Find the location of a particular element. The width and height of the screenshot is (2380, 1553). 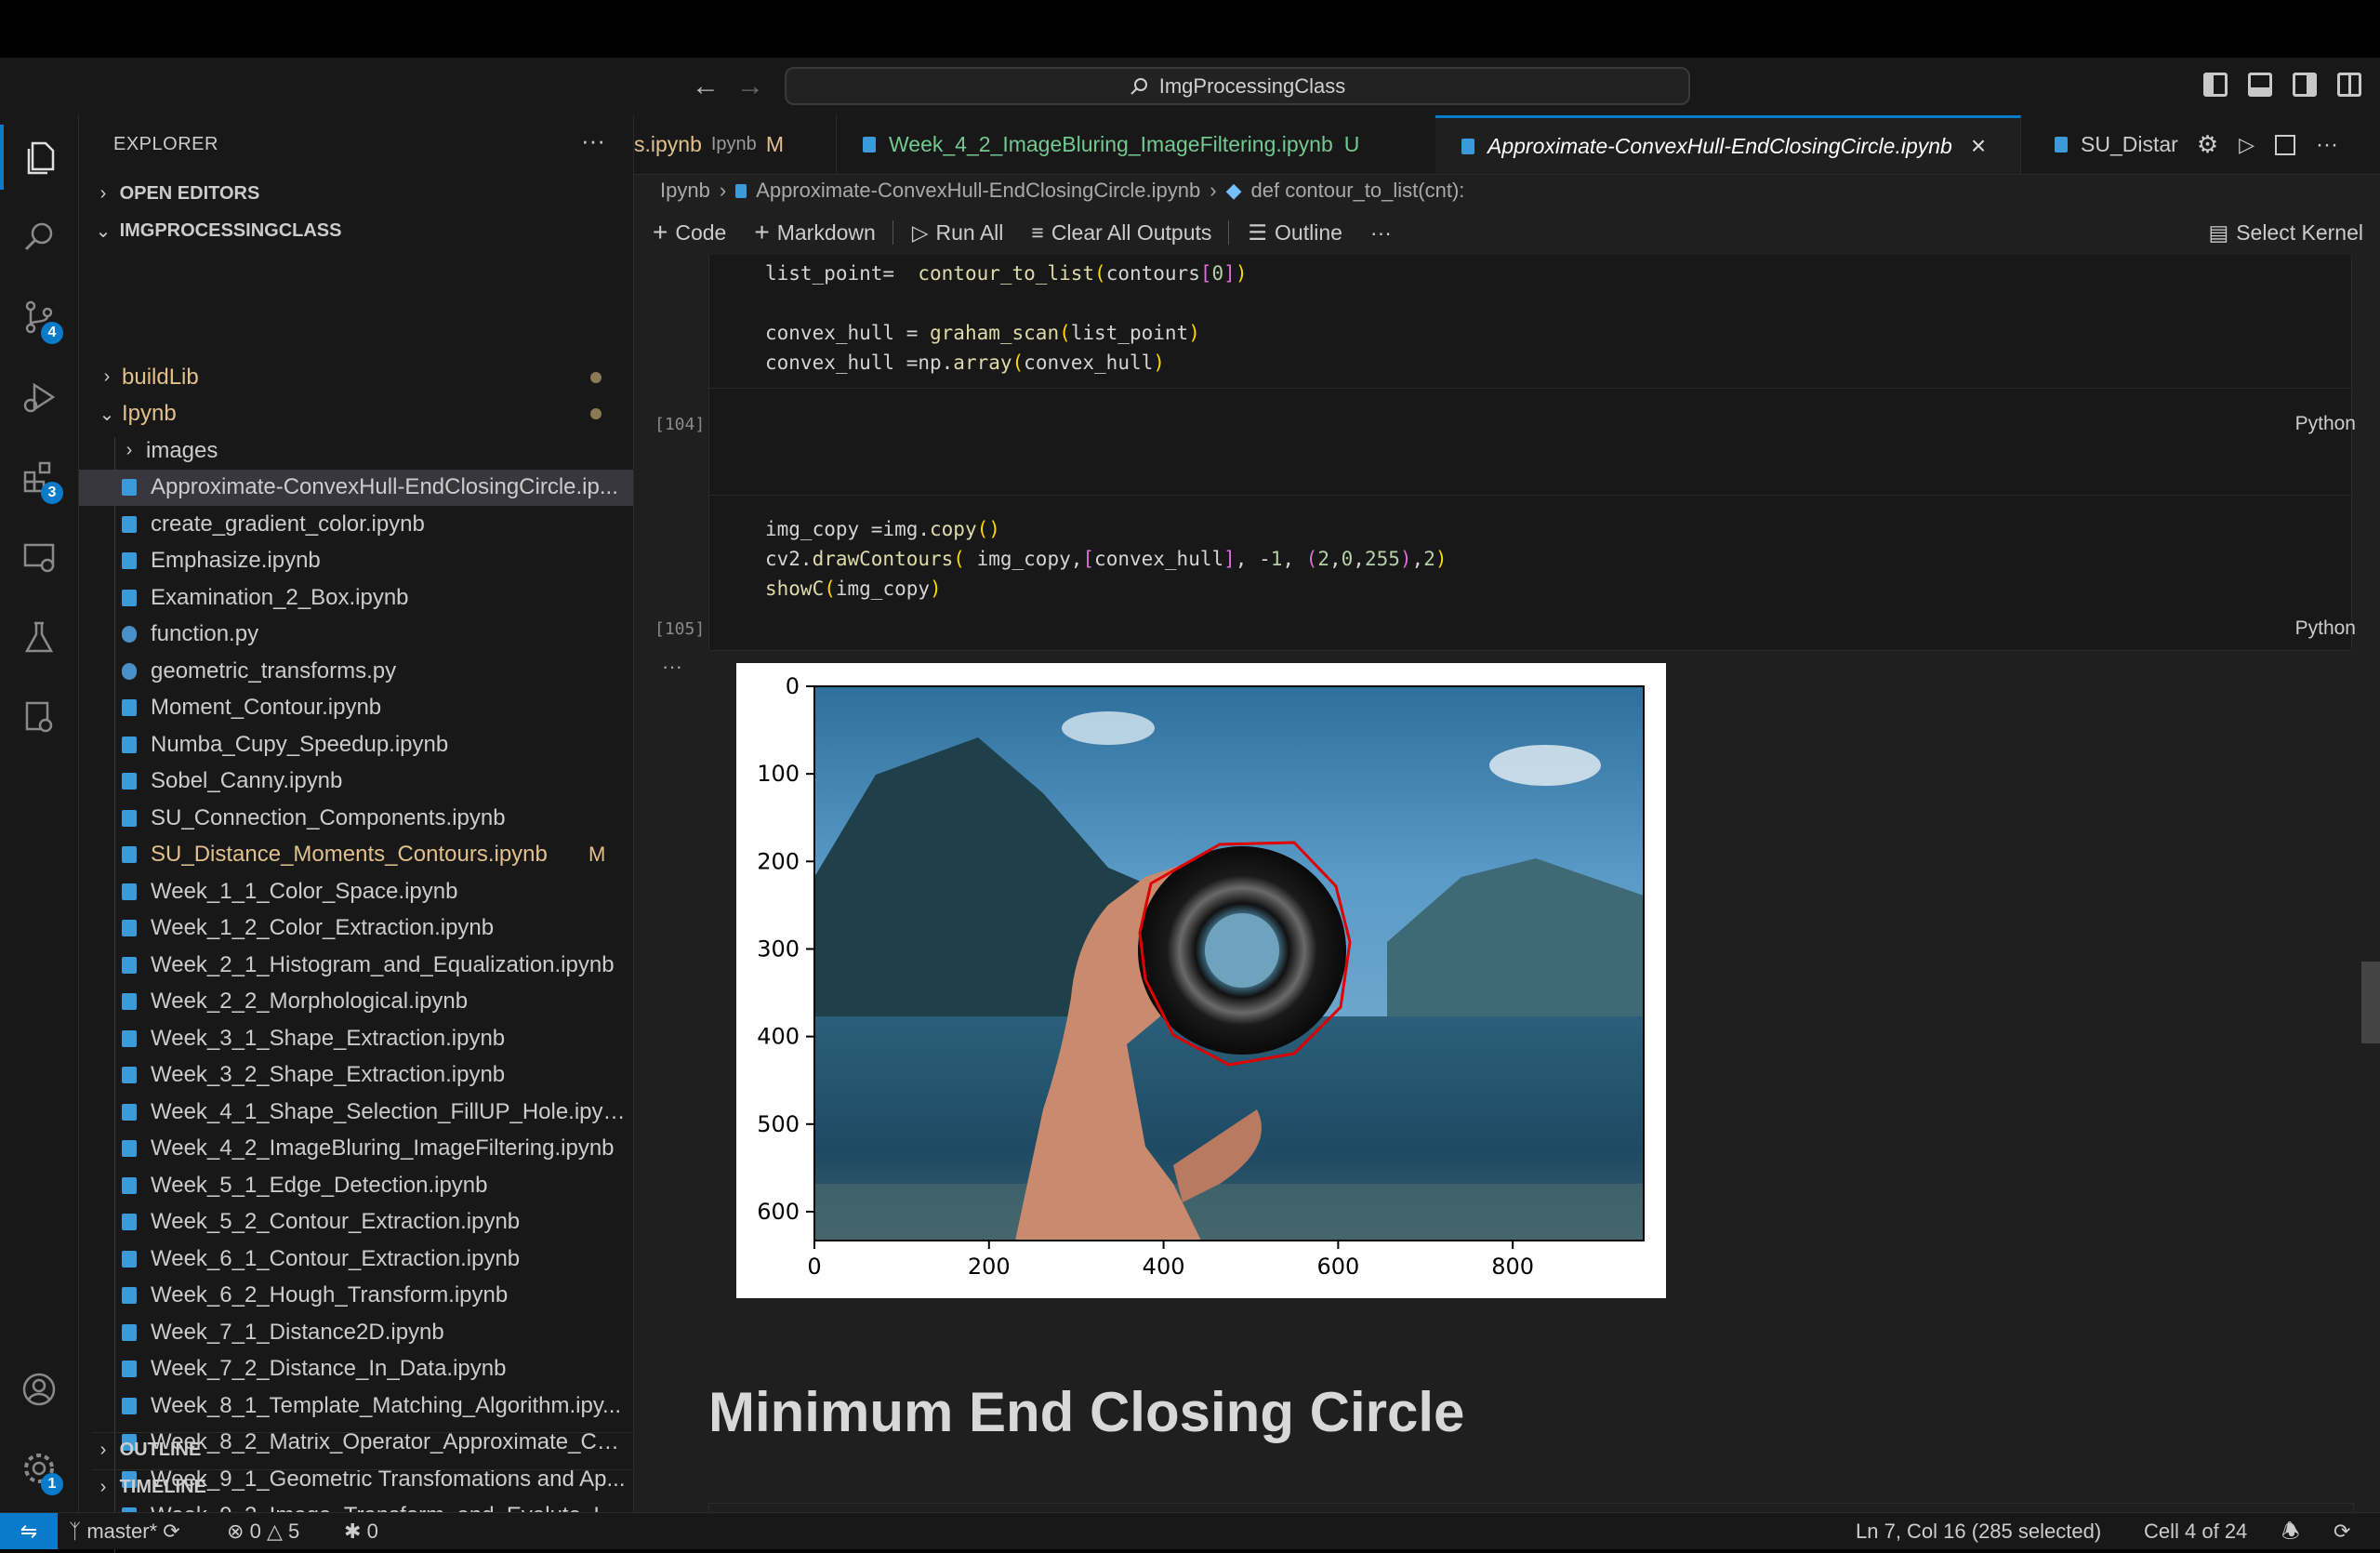

file-item: function.py is located at coordinates (356, 635).